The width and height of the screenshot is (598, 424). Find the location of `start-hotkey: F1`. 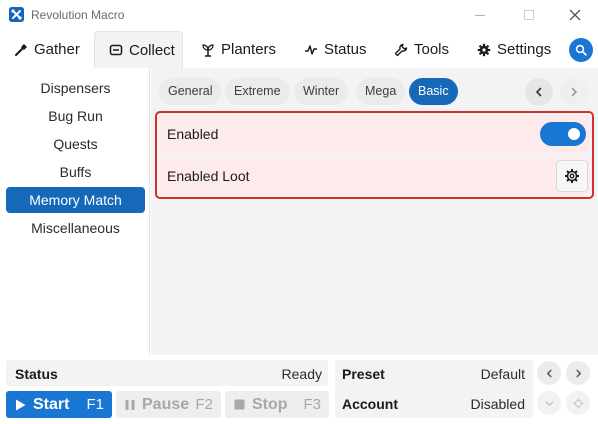

start-hotkey: F1 is located at coordinates (95, 404).